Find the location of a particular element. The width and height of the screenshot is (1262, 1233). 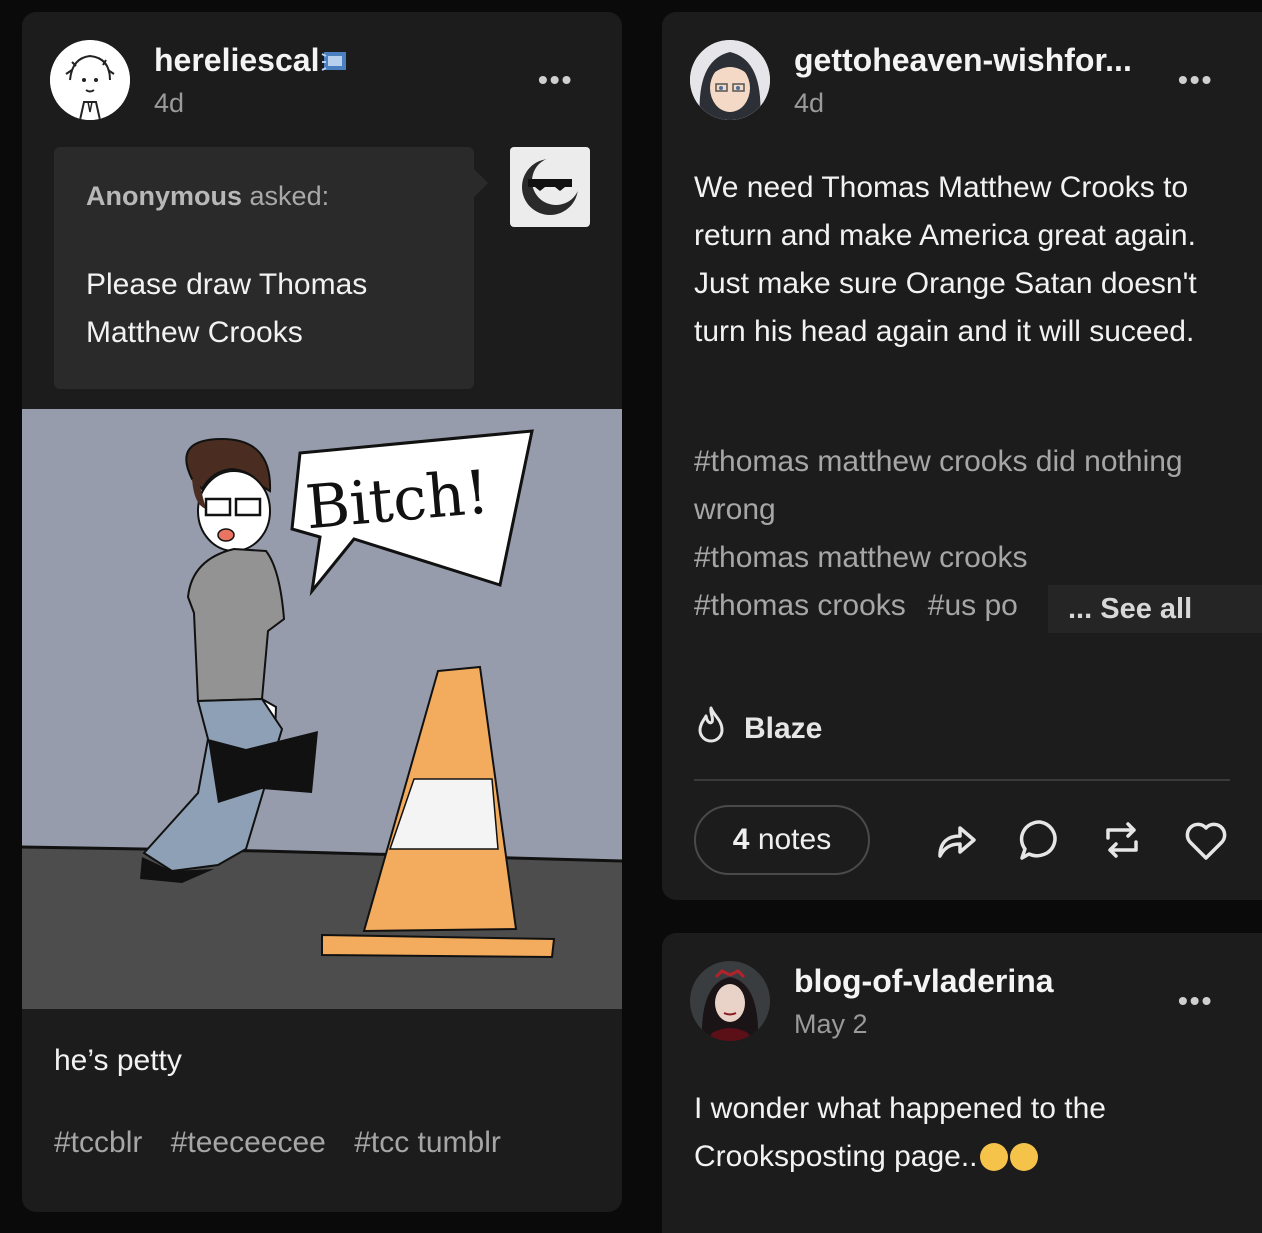

tag-link: #tccblr is located at coordinates (98, 1142).